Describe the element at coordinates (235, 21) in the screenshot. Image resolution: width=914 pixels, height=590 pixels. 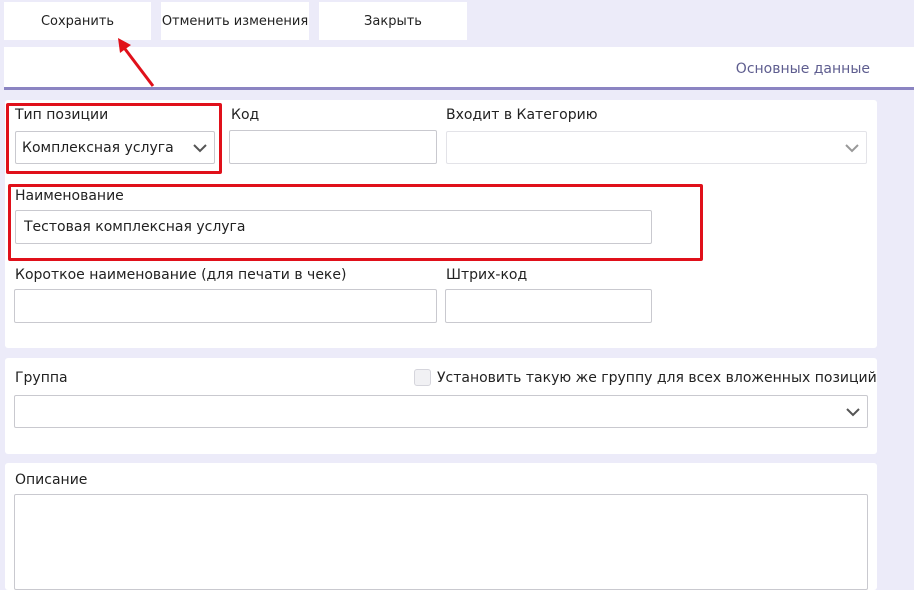
I see `cancel-changes-button: Отменить изменения` at that location.